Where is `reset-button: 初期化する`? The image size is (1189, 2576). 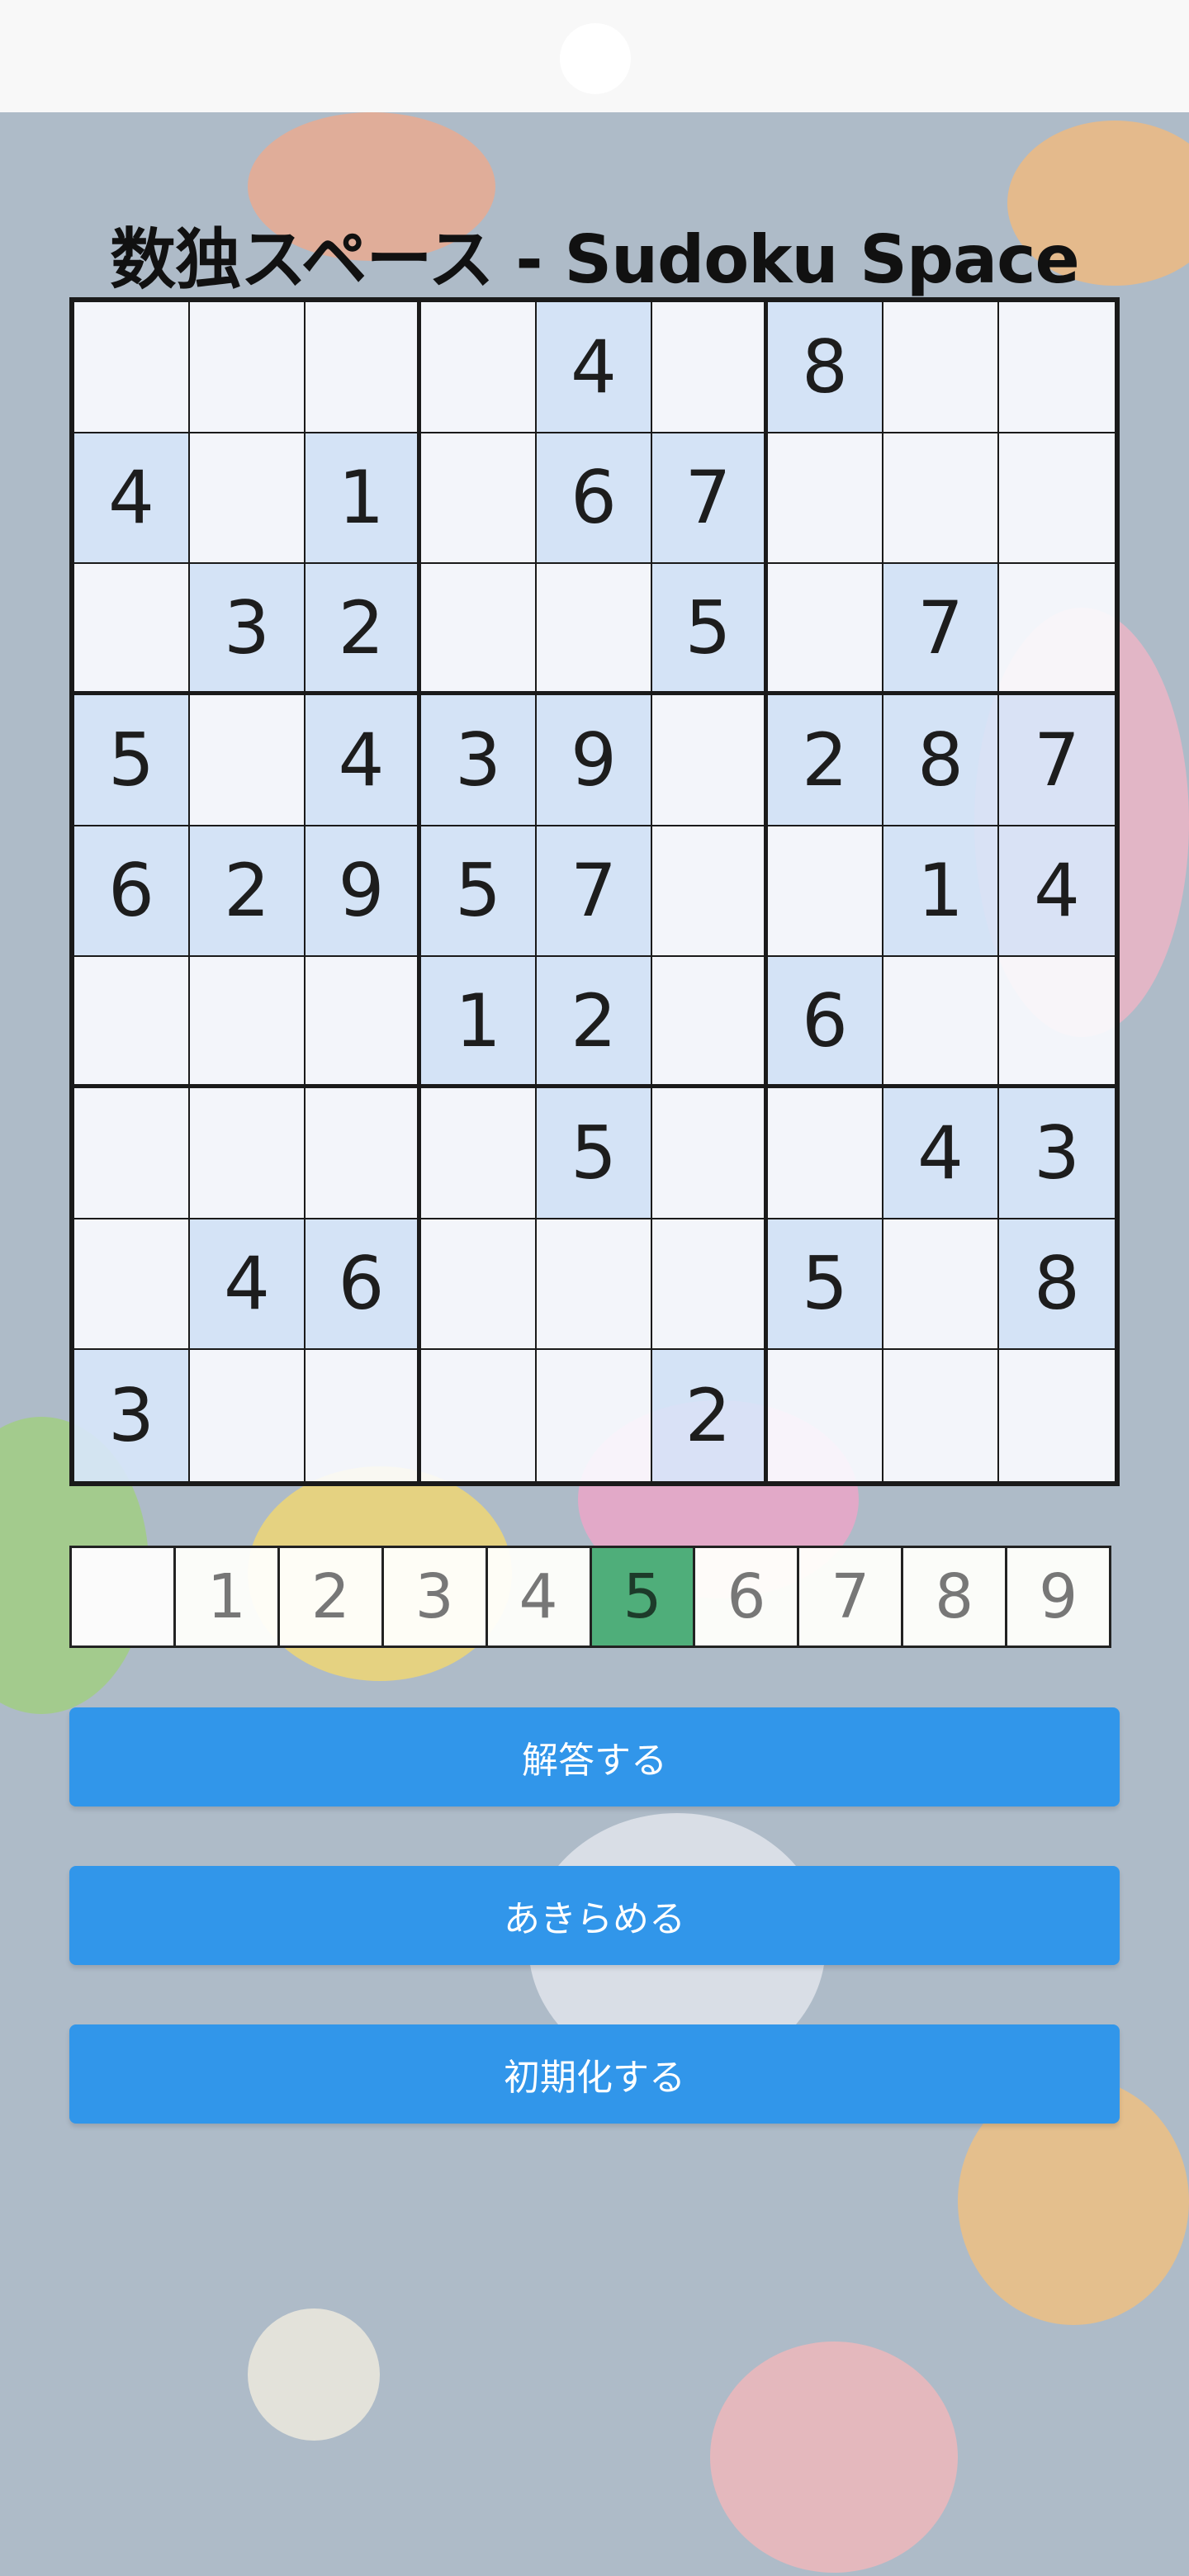
reset-button: 初期化する is located at coordinates (594, 2074).